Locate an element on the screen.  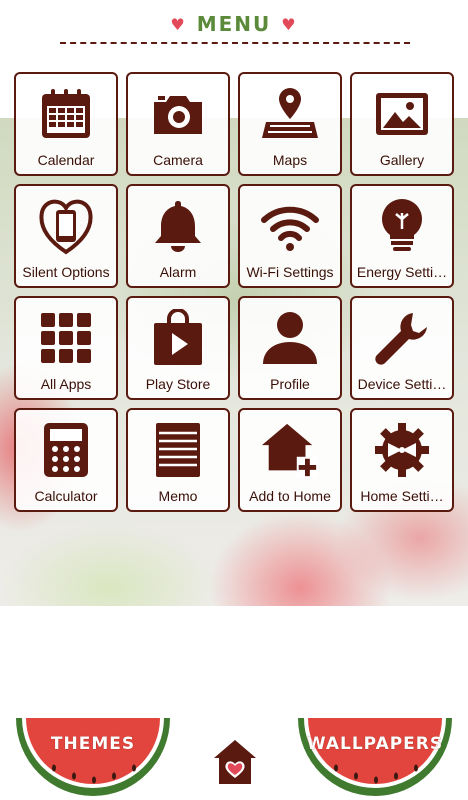
app-tile-camera: Camera is located at coordinates (178, 124).